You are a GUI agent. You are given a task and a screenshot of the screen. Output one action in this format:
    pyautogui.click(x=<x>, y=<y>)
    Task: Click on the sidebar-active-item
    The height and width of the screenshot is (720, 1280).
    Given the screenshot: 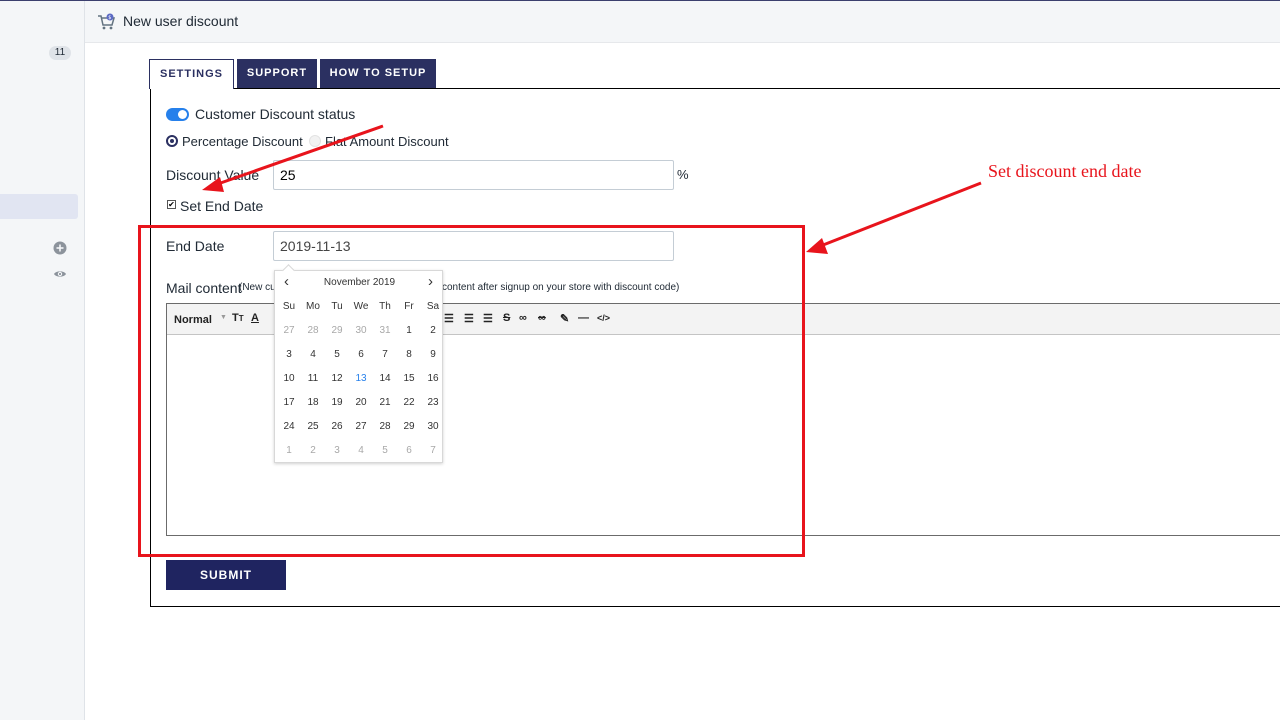 What is the action you would take?
    pyautogui.click(x=39, y=206)
    